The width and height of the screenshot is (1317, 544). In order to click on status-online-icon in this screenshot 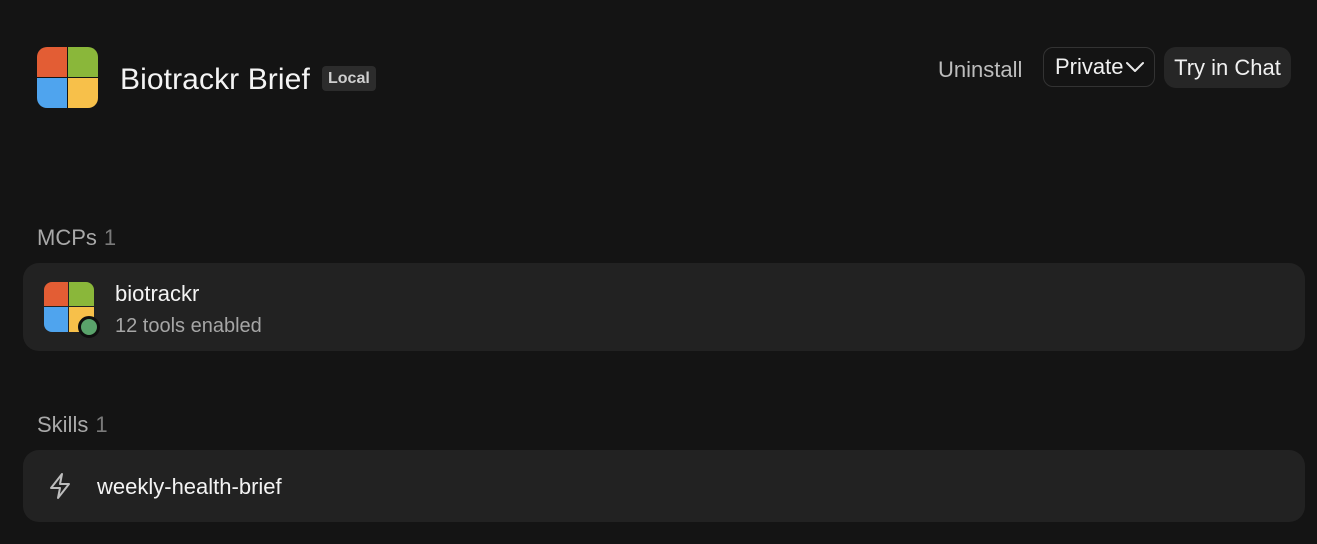, I will do `click(89, 327)`.